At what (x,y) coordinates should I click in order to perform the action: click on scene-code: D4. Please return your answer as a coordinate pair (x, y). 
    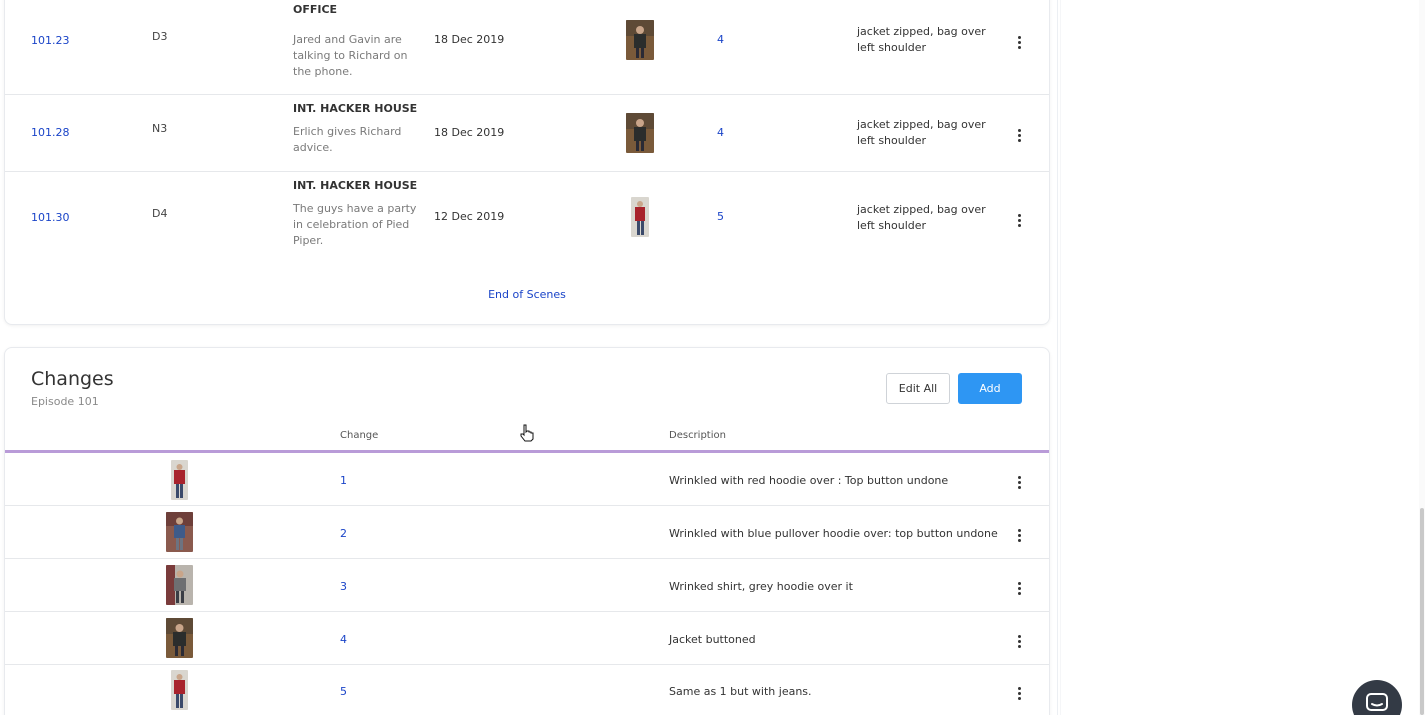
    Looking at the image, I should click on (160, 213).